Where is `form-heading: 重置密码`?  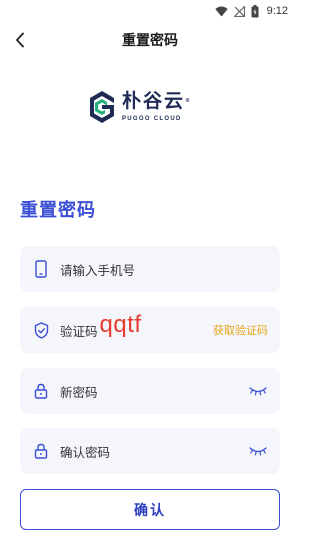
form-heading: 重置密码 is located at coordinates (58, 210).